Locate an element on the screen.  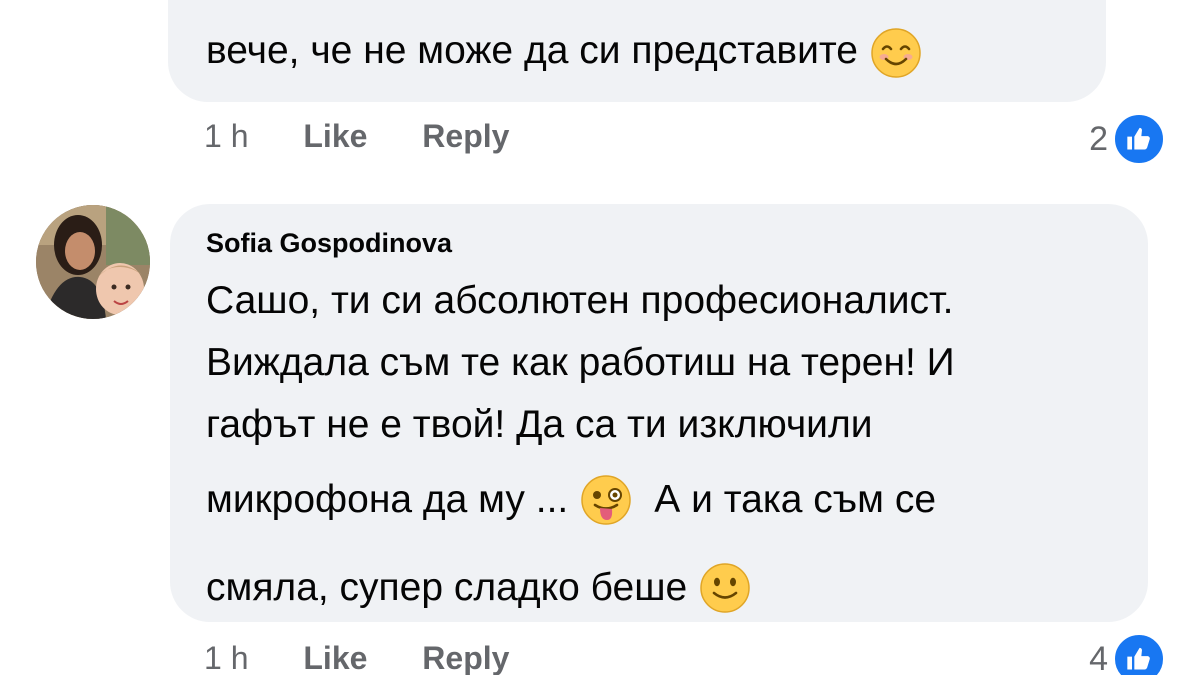
avatar is located at coordinates (93, 262).